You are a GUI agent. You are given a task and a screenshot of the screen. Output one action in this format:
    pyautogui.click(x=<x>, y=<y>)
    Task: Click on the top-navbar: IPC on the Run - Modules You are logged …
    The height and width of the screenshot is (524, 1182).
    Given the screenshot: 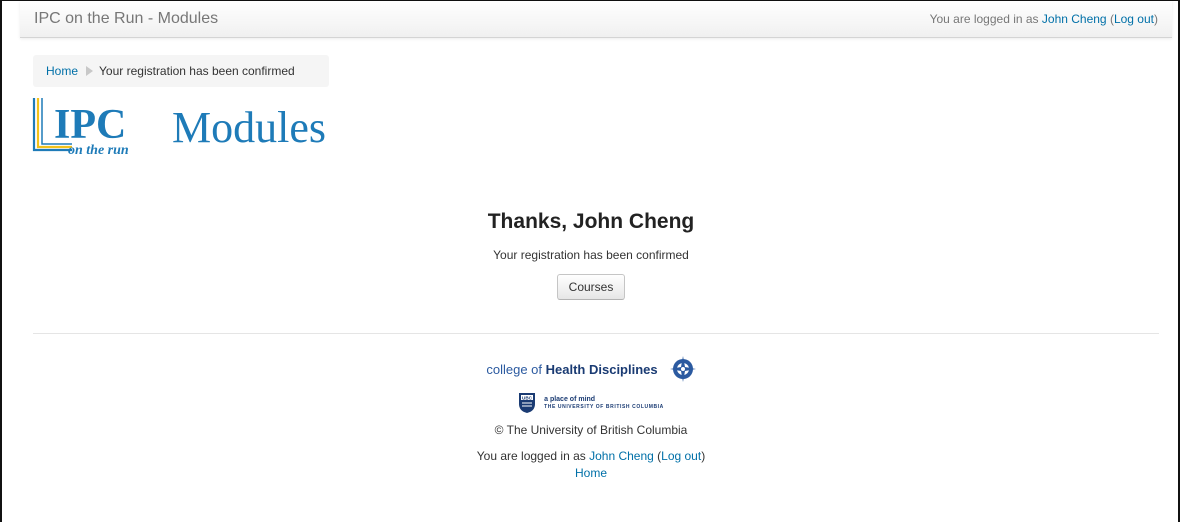 What is the action you would take?
    pyautogui.click(x=596, y=19)
    